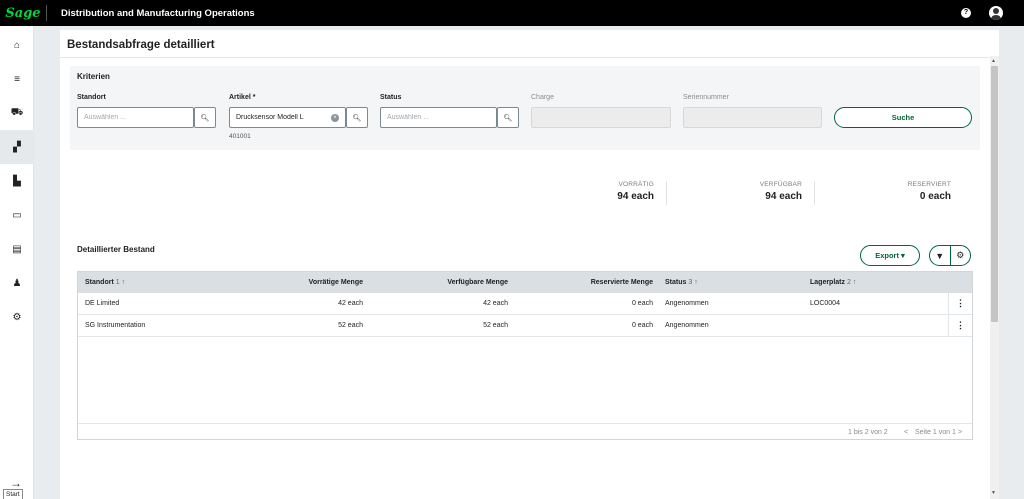 The image size is (1024, 499). Describe the element at coordinates (141, 45) in the screenshot. I see `page-title: Bestandsabfrage detailliert` at that location.